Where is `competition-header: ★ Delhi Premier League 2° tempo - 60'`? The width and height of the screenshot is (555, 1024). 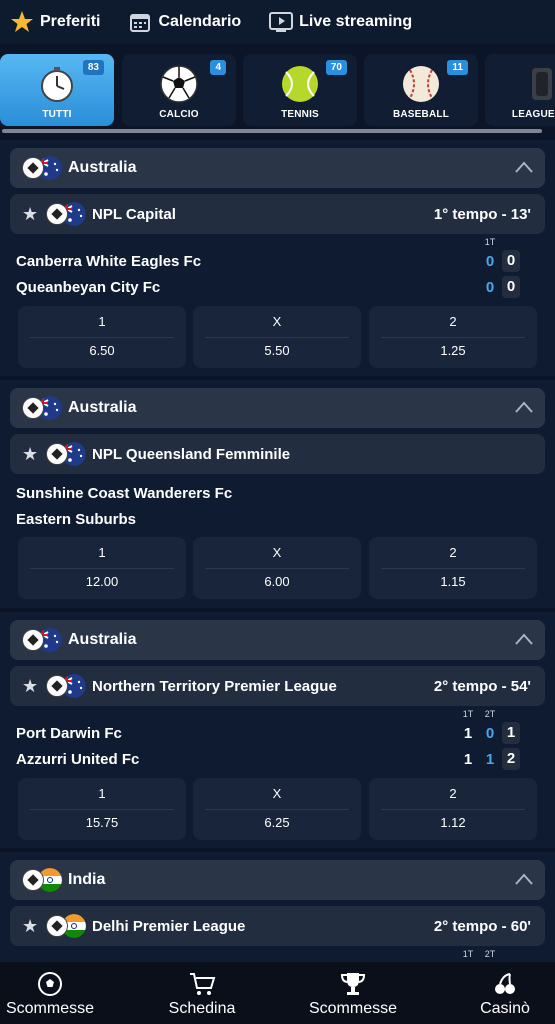
competition-header: ★ Delhi Premier League 2° tempo - 60' is located at coordinates (277, 926).